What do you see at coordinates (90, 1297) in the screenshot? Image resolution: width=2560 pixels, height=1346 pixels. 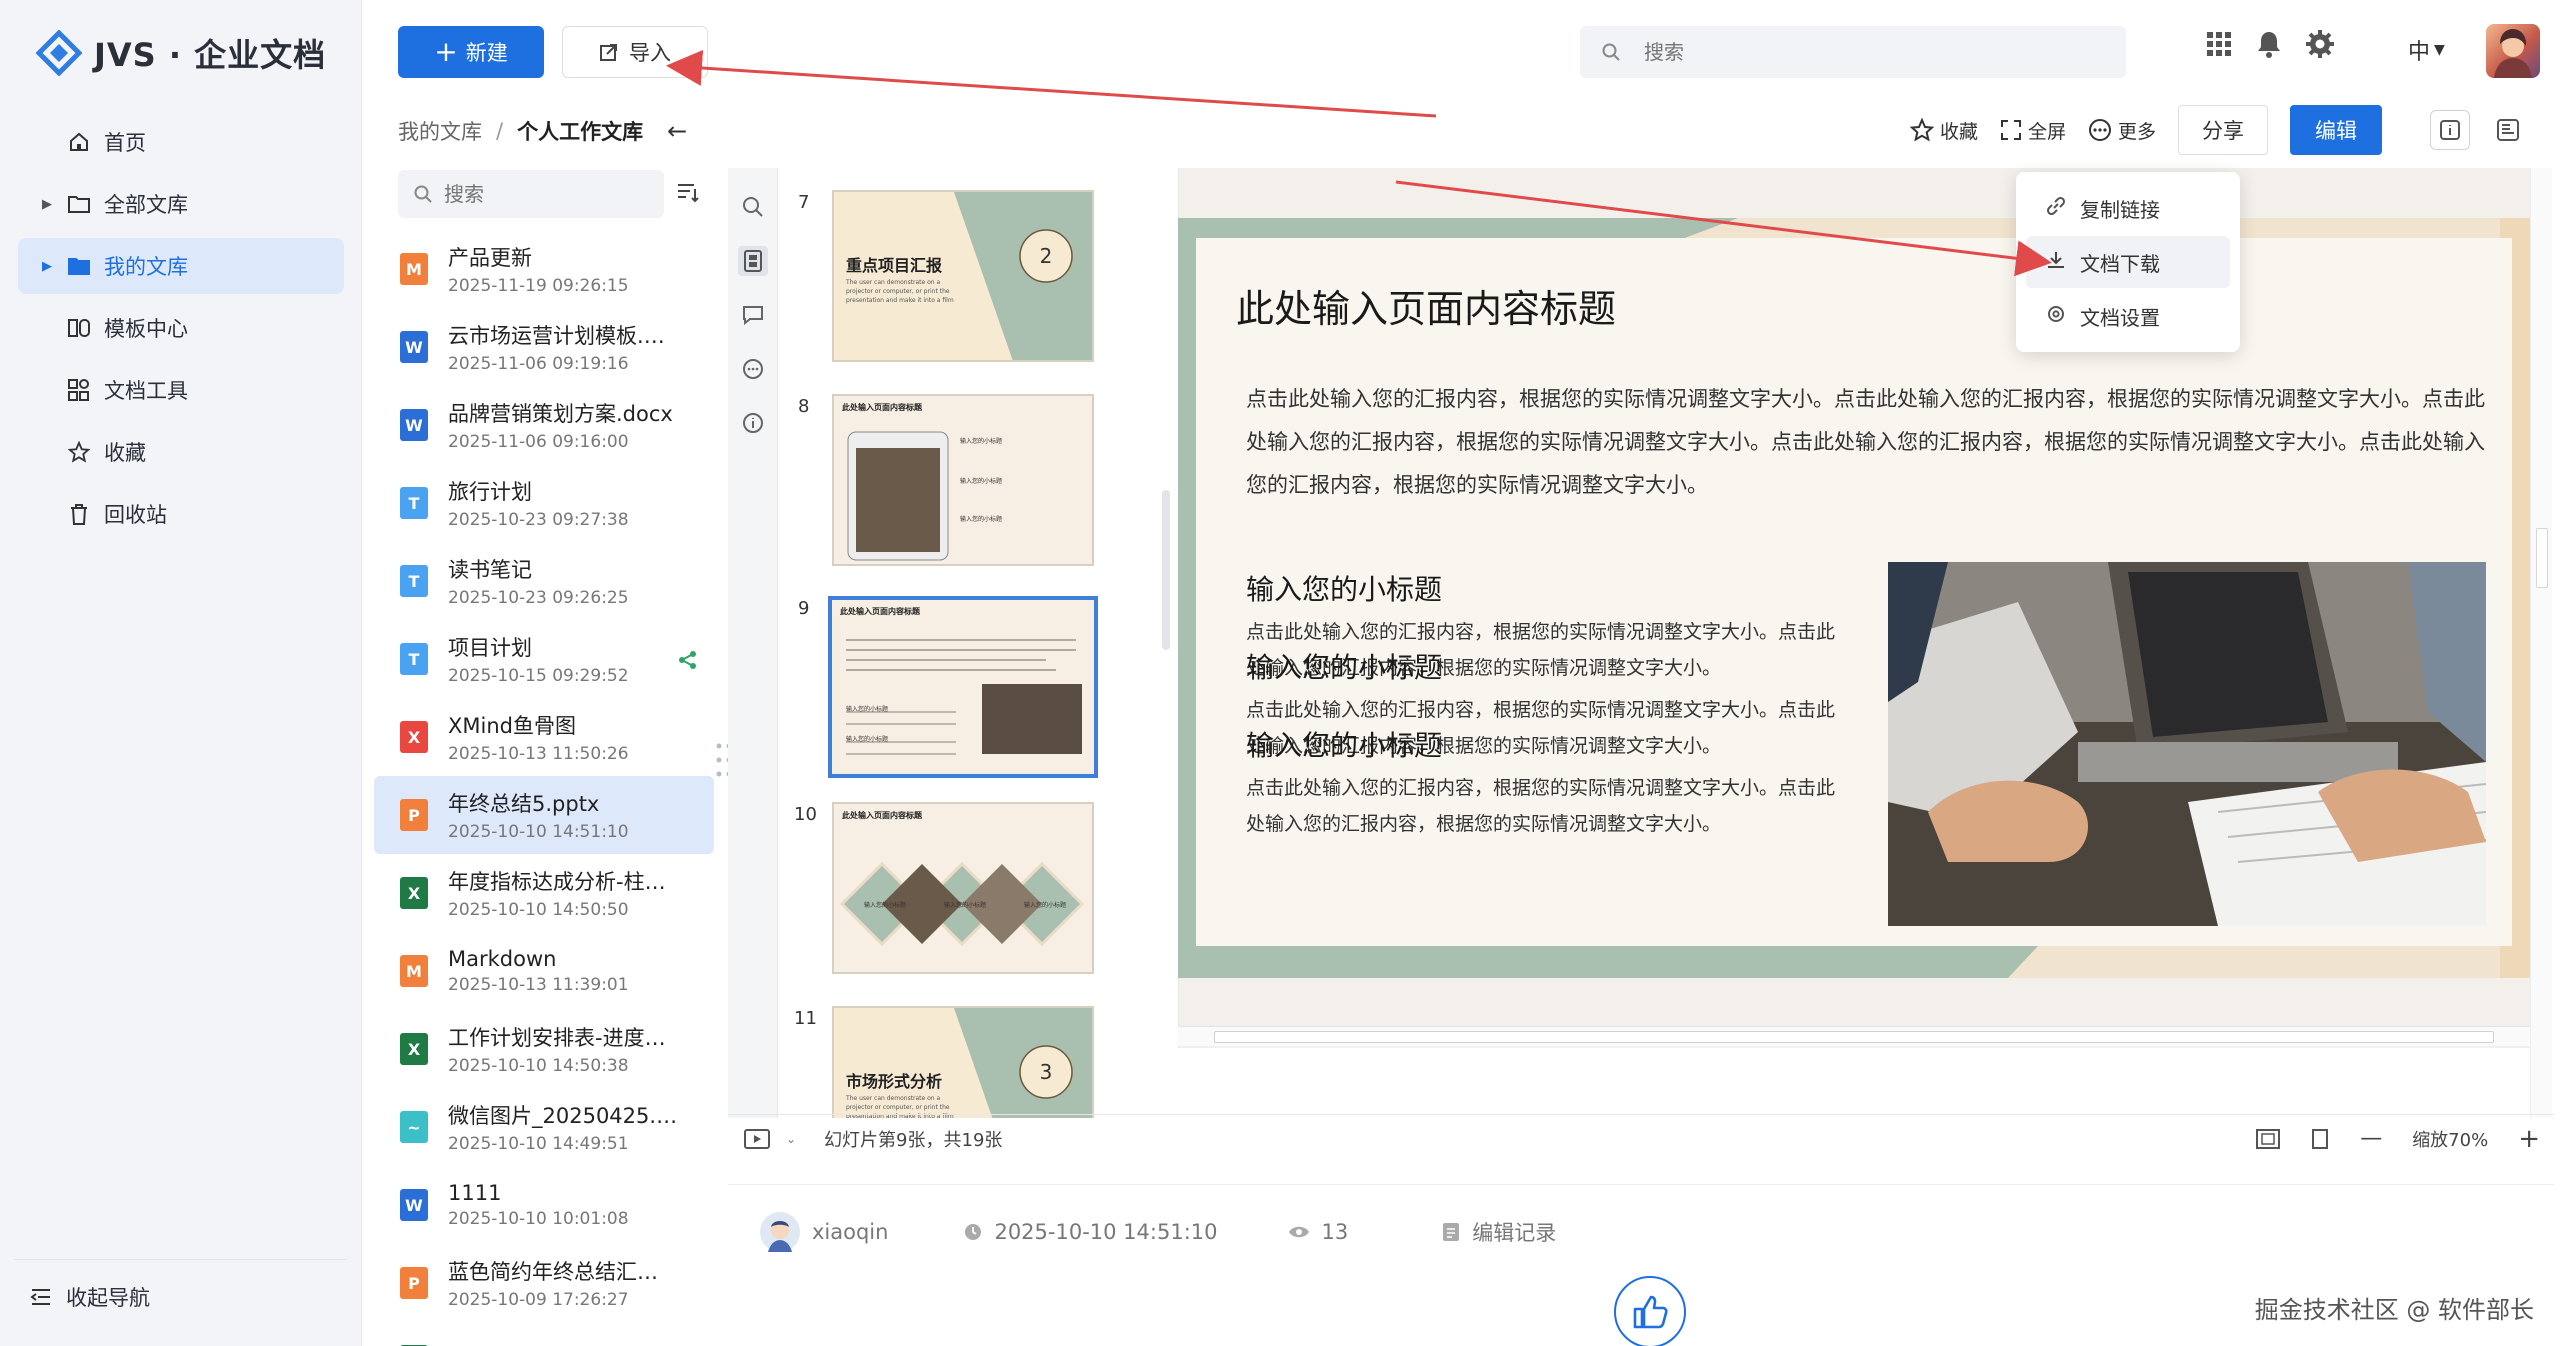 I see `collapse-nav-button: 收起导航` at bounding box center [90, 1297].